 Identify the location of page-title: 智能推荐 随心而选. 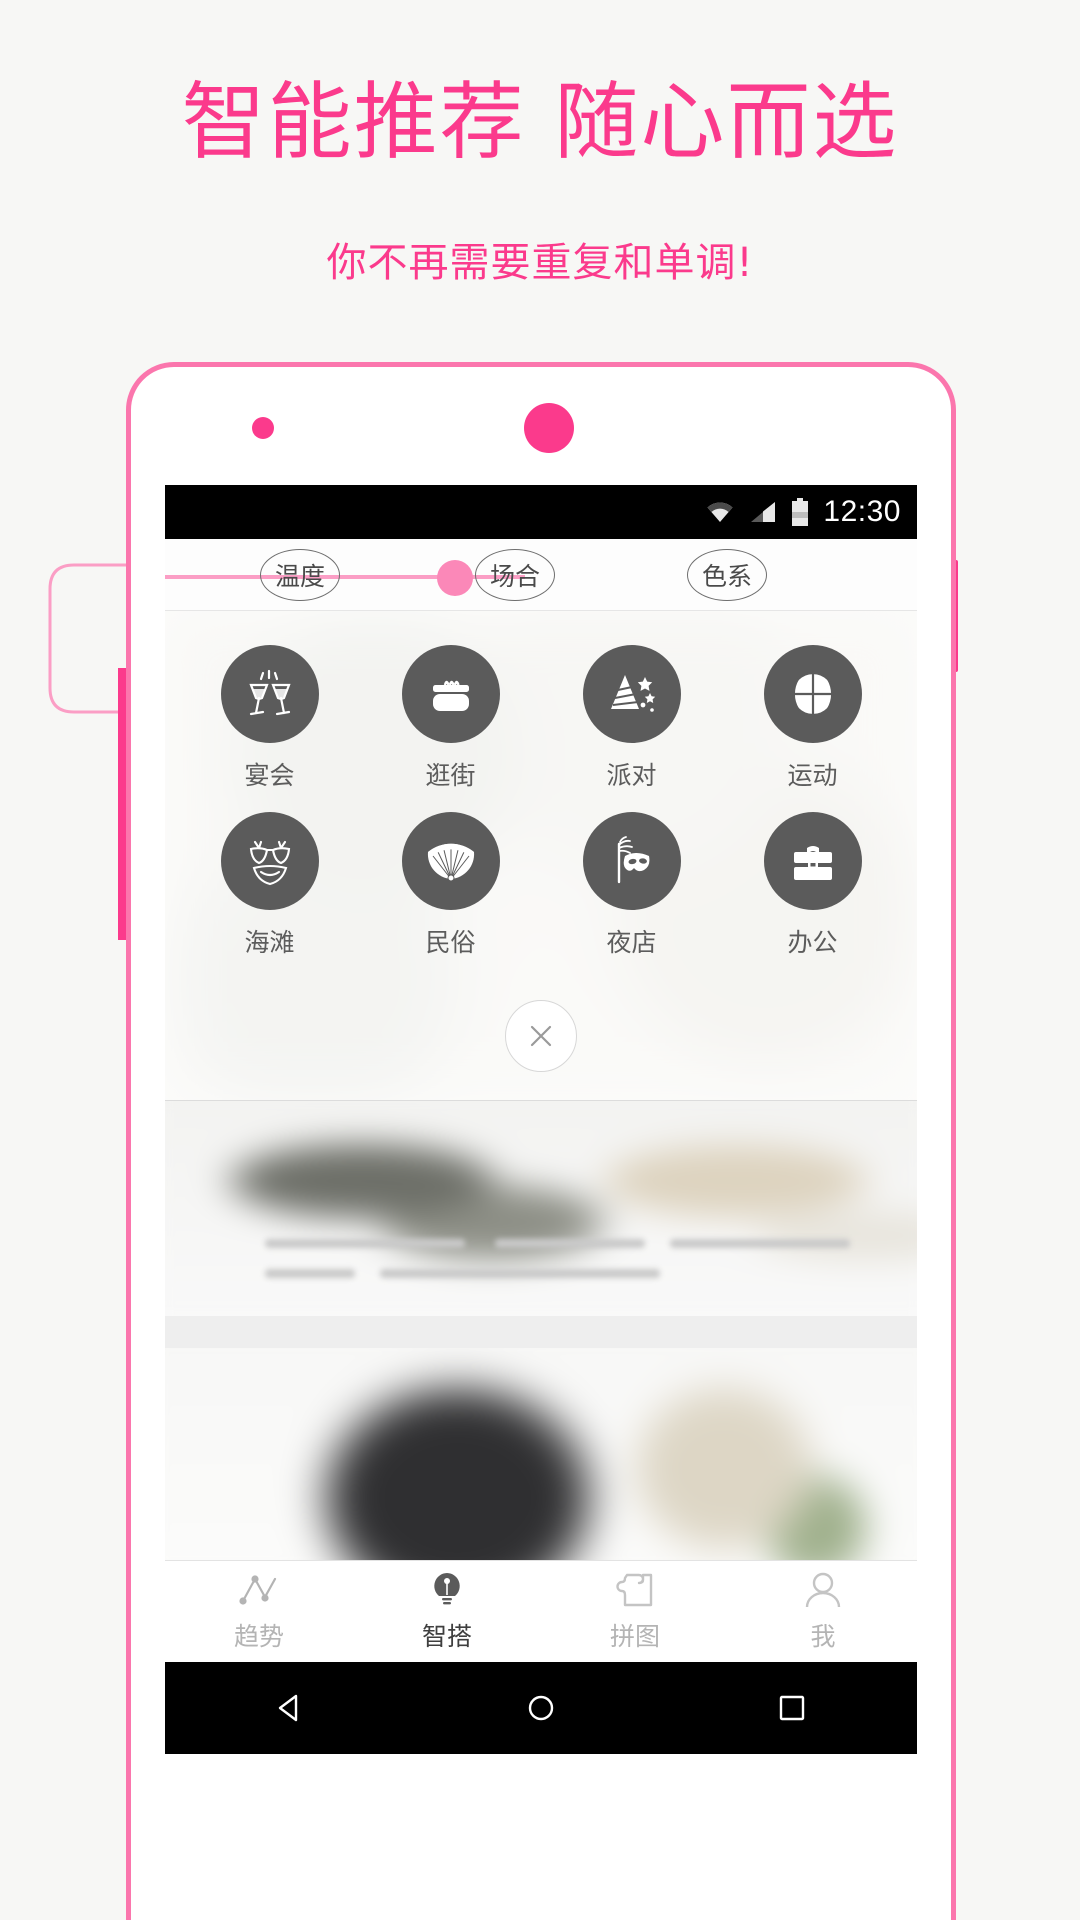
(540, 122).